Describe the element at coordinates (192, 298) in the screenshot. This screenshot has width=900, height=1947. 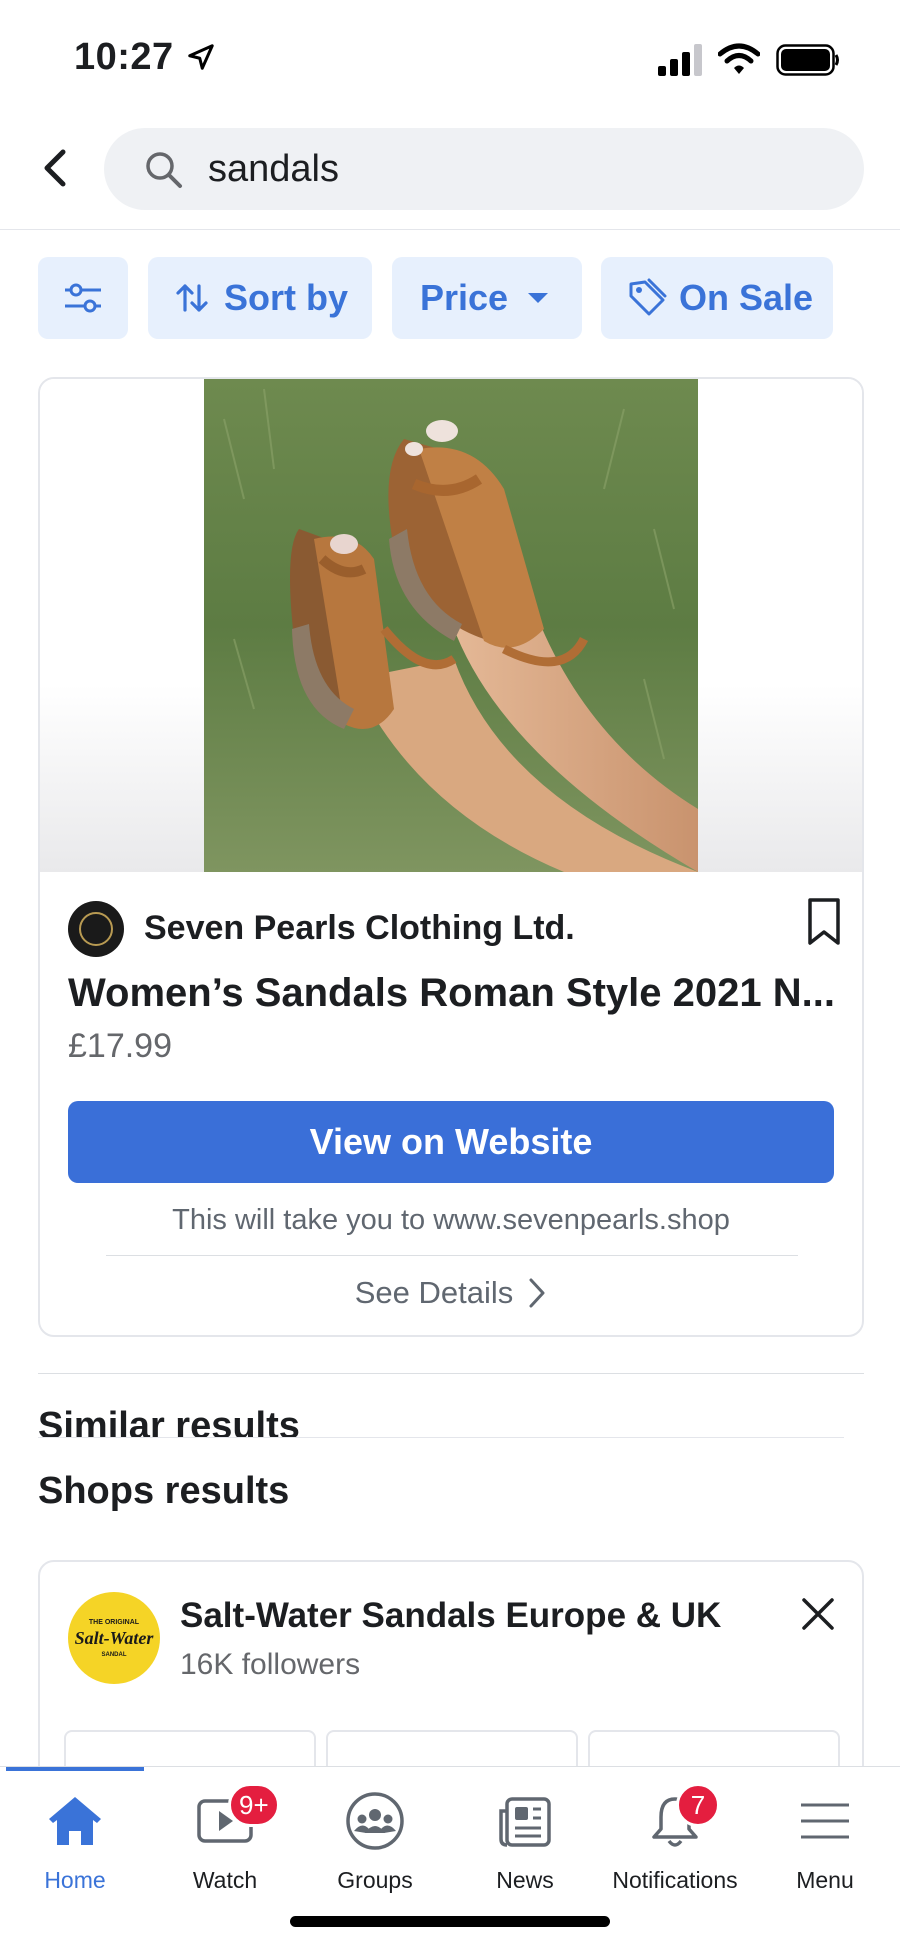
I see `sort-arrows-icon` at that location.